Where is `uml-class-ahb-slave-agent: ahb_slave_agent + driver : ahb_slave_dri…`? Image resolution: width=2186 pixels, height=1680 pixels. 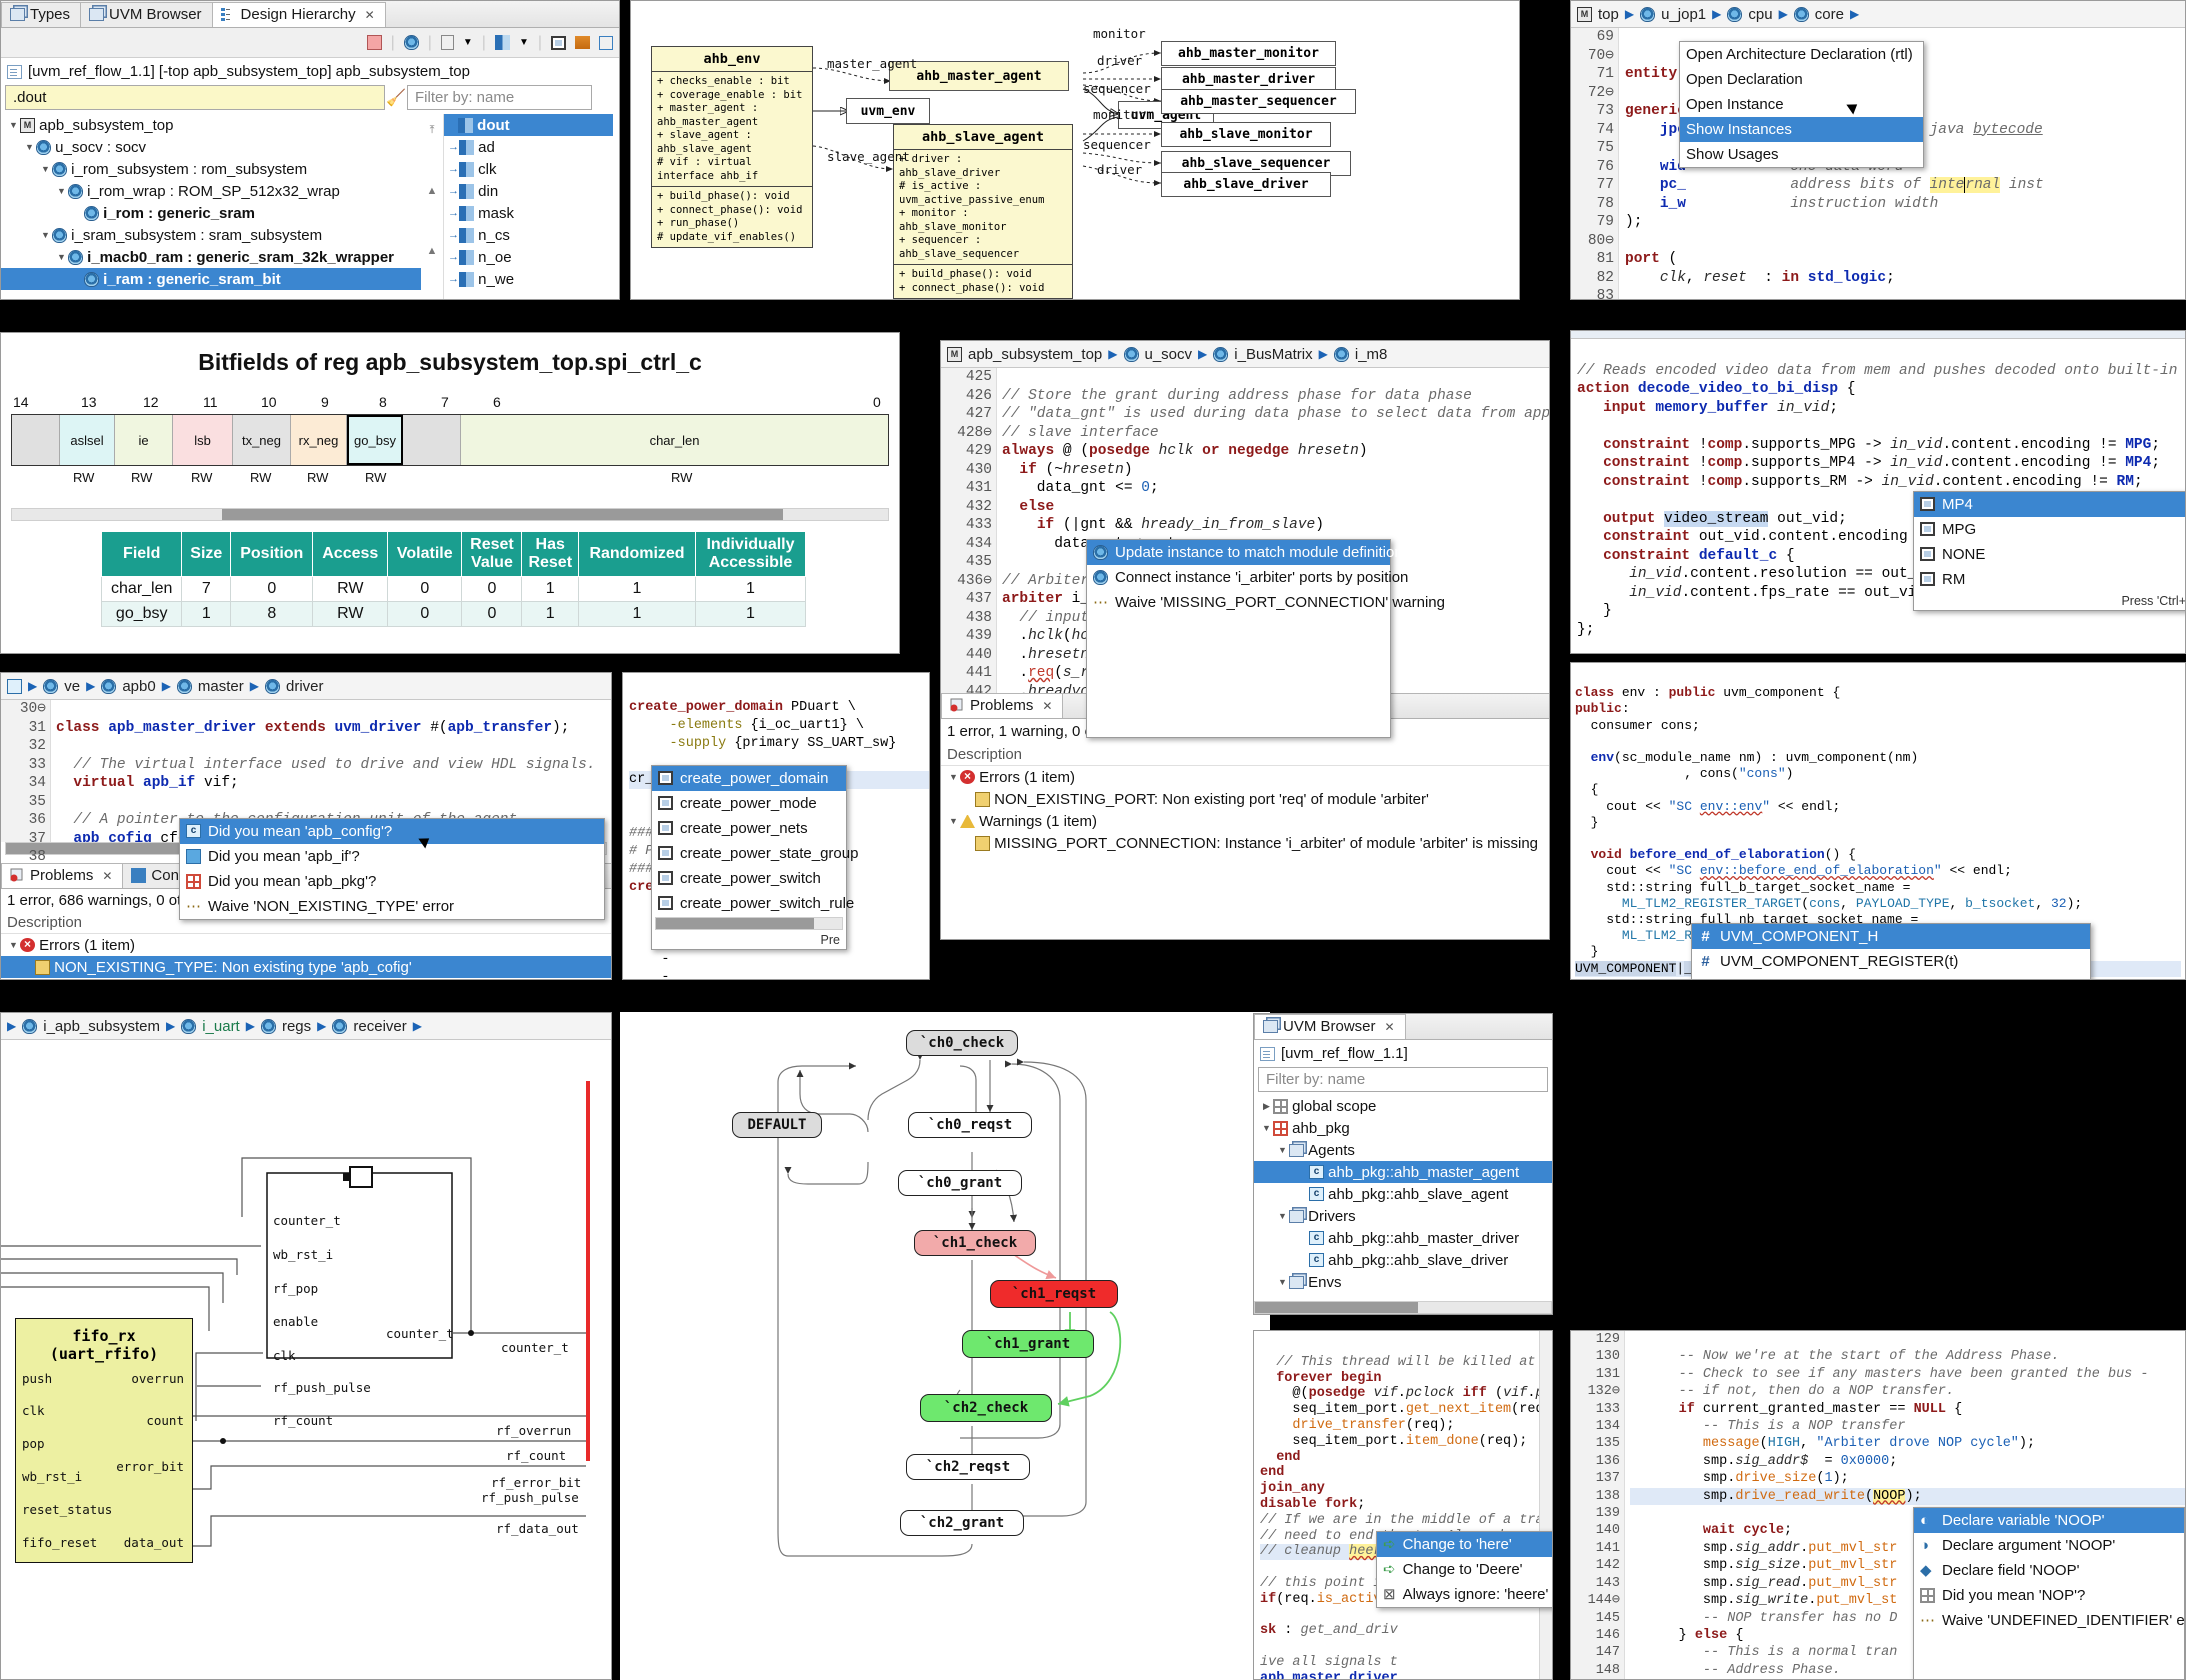 uml-class-ahb-slave-agent: ahb_slave_agent + driver : ahb_slave_dri… is located at coordinates (983, 211).